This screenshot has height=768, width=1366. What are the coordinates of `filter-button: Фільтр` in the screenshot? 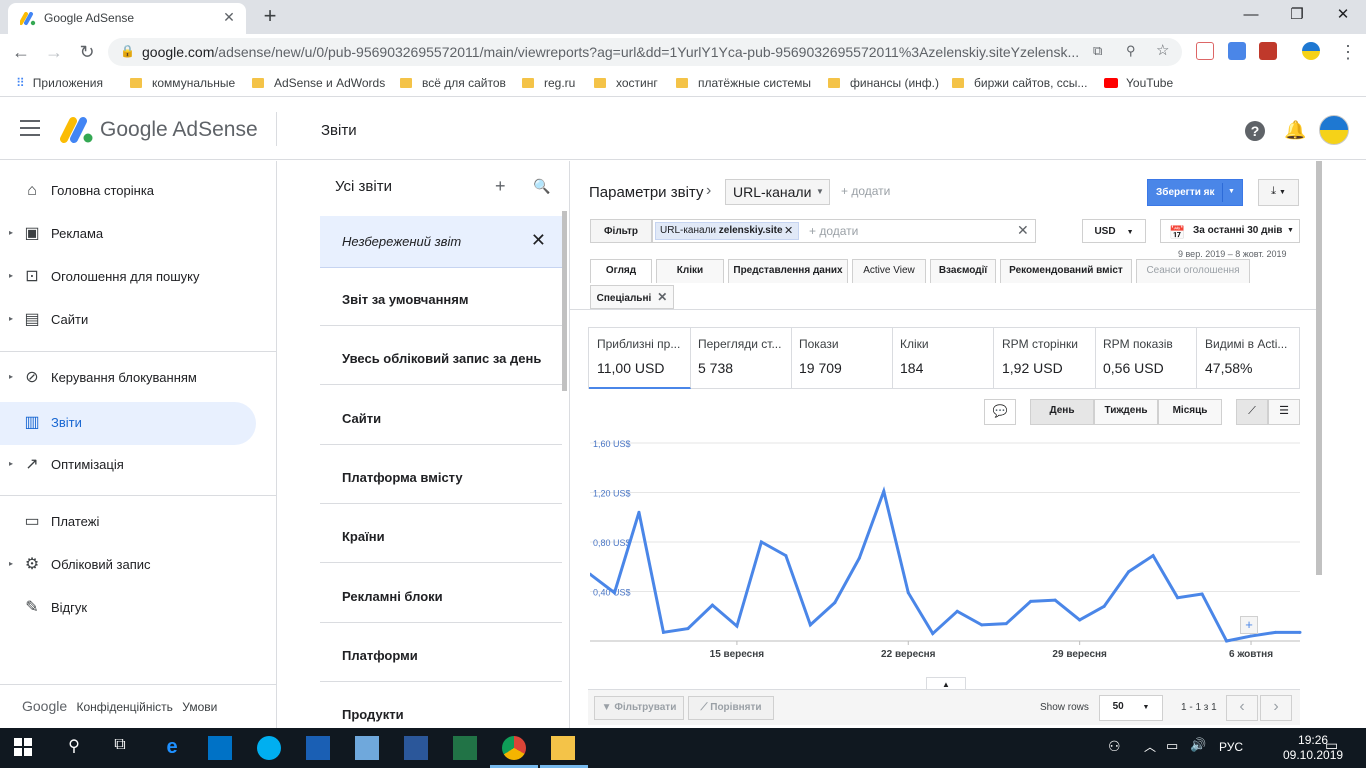 It's located at (621, 231).